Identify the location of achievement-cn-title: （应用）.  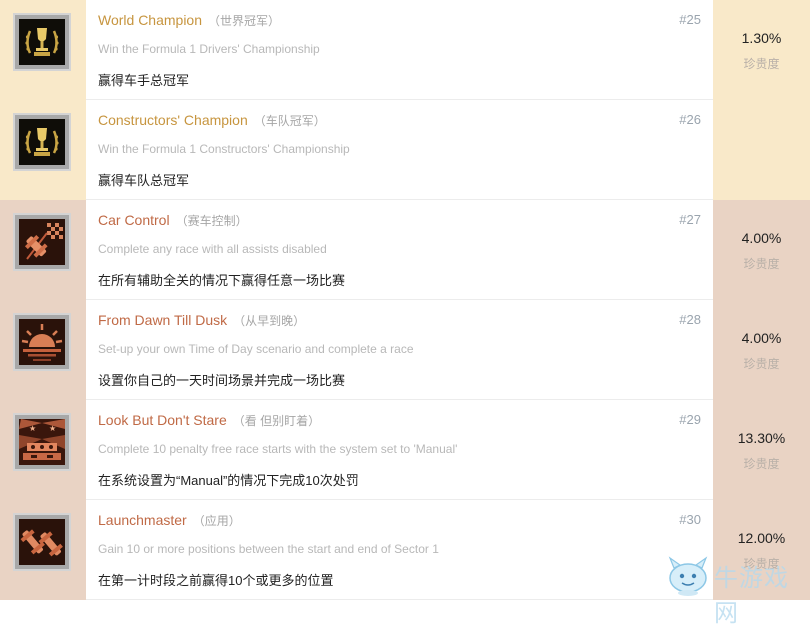
(216, 521).